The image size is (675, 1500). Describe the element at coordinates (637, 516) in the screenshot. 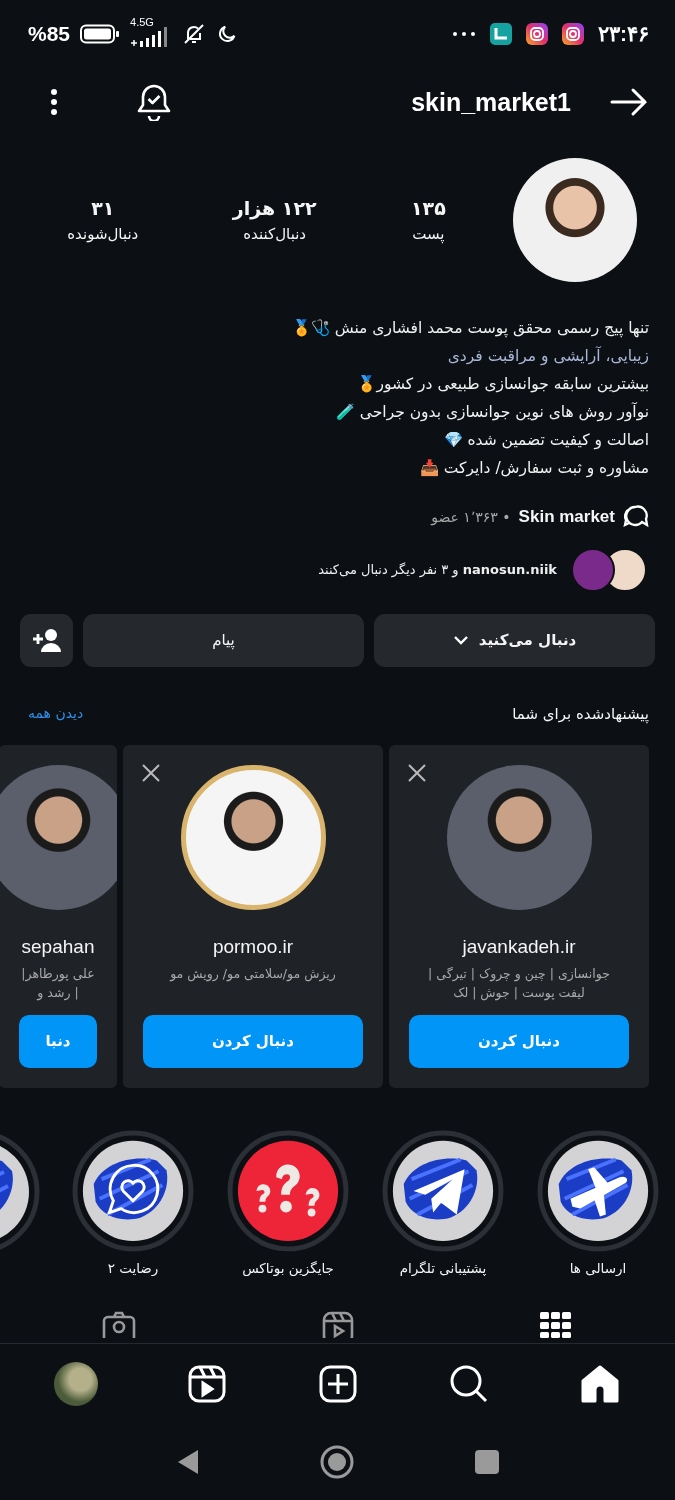

I see `chat-bubbles-icon` at that location.